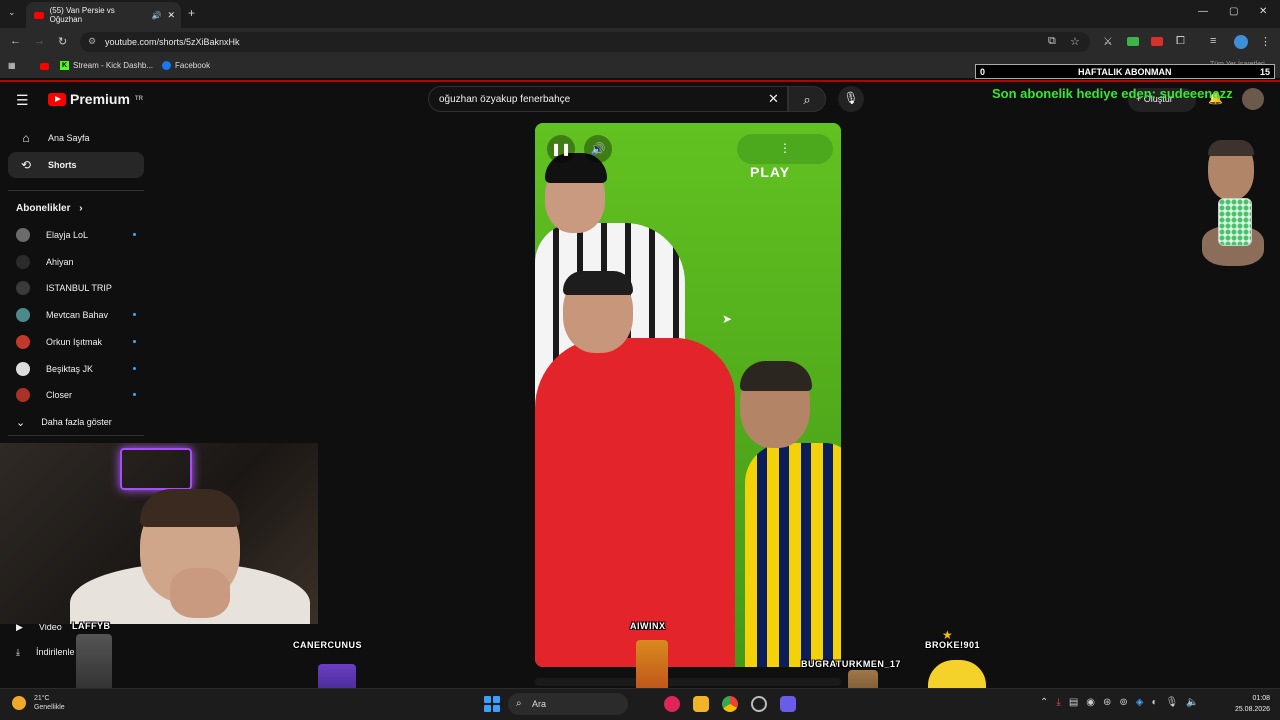 Image resolution: width=1280 pixels, height=720 pixels. I want to click on browser-tab: (55) Van Persie vs Oğuzhan 🔊 ✕, so click(103, 15).